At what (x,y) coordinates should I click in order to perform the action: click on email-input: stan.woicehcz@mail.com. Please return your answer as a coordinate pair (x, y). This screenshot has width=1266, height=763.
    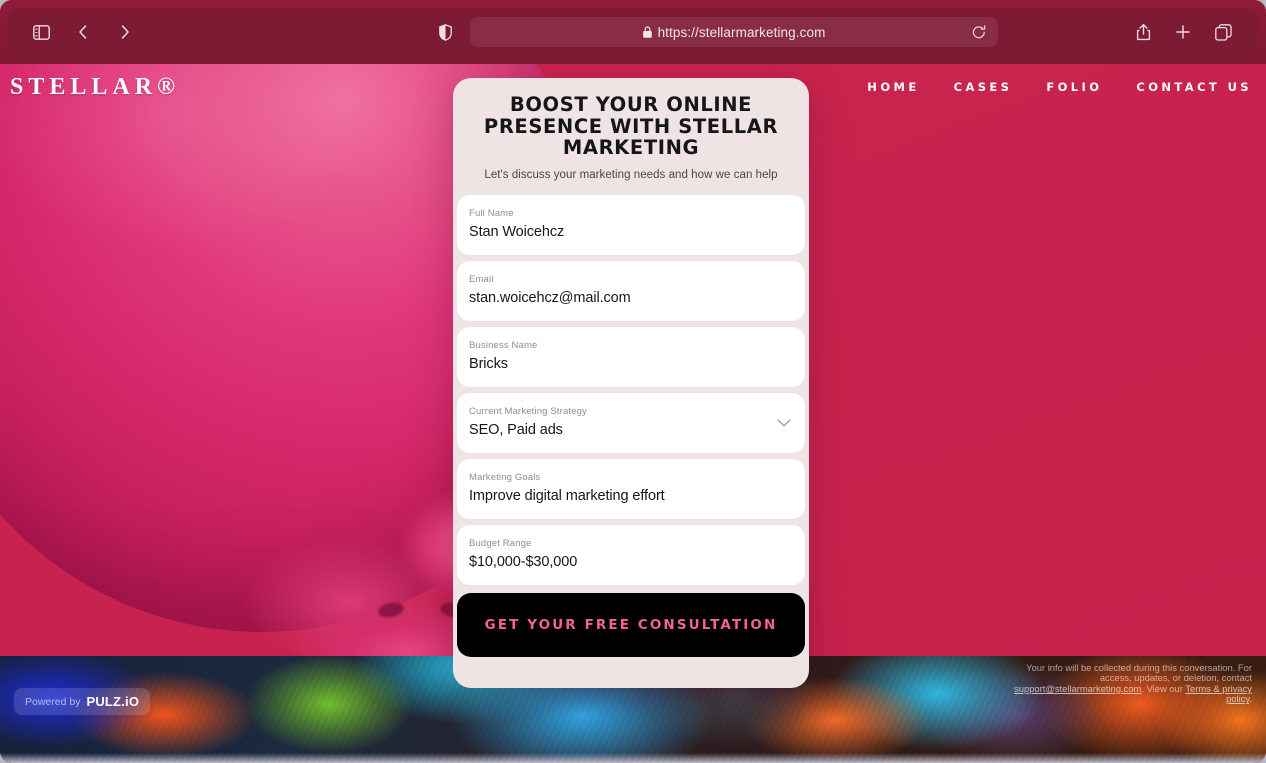
    Looking at the image, I should click on (629, 298).